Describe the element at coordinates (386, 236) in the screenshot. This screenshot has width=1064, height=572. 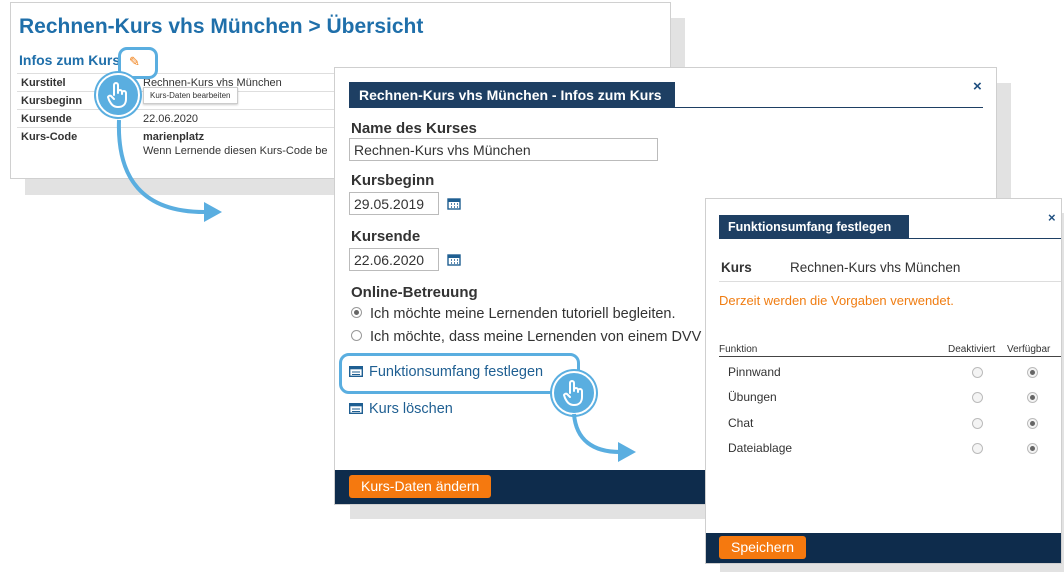
I see `end-label: Kursende` at that location.